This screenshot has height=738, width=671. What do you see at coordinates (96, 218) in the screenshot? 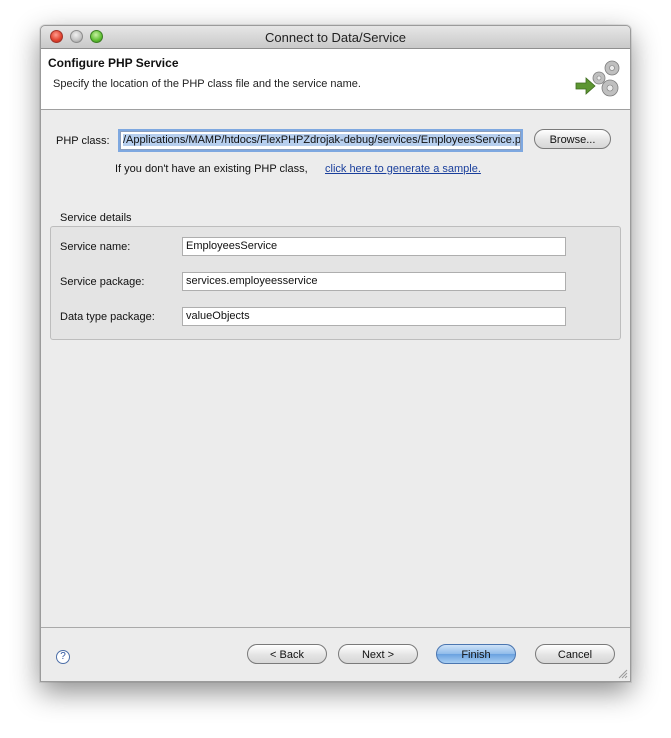
I see `service-details-label: Service details` at bounding box center [96, 218].